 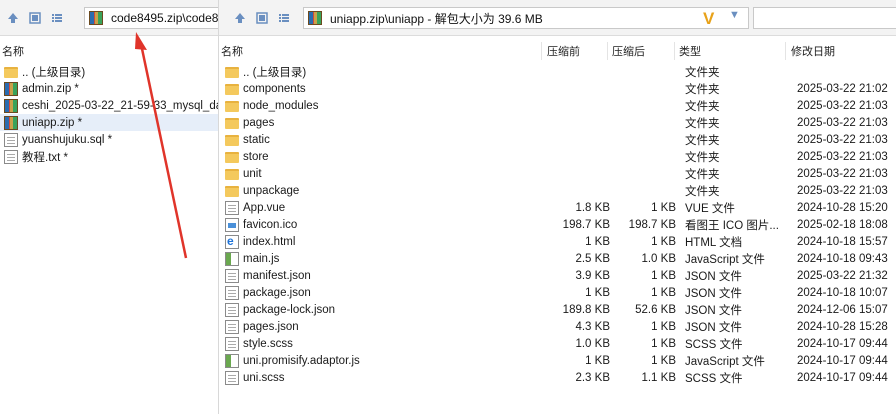 I want to click on name-cell: manifest.json, so click(x=268, y=275).